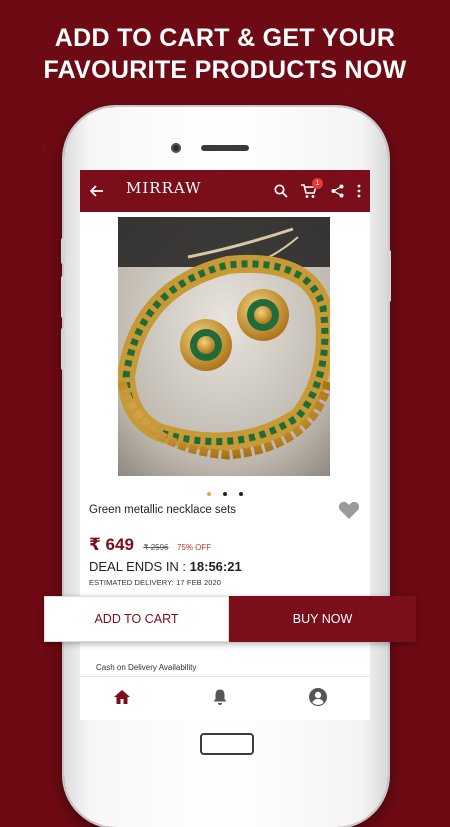  Describe the element at coordinates (215, 566) in the screenshot. I see `deal-countdown: 18:56:21` at that location.